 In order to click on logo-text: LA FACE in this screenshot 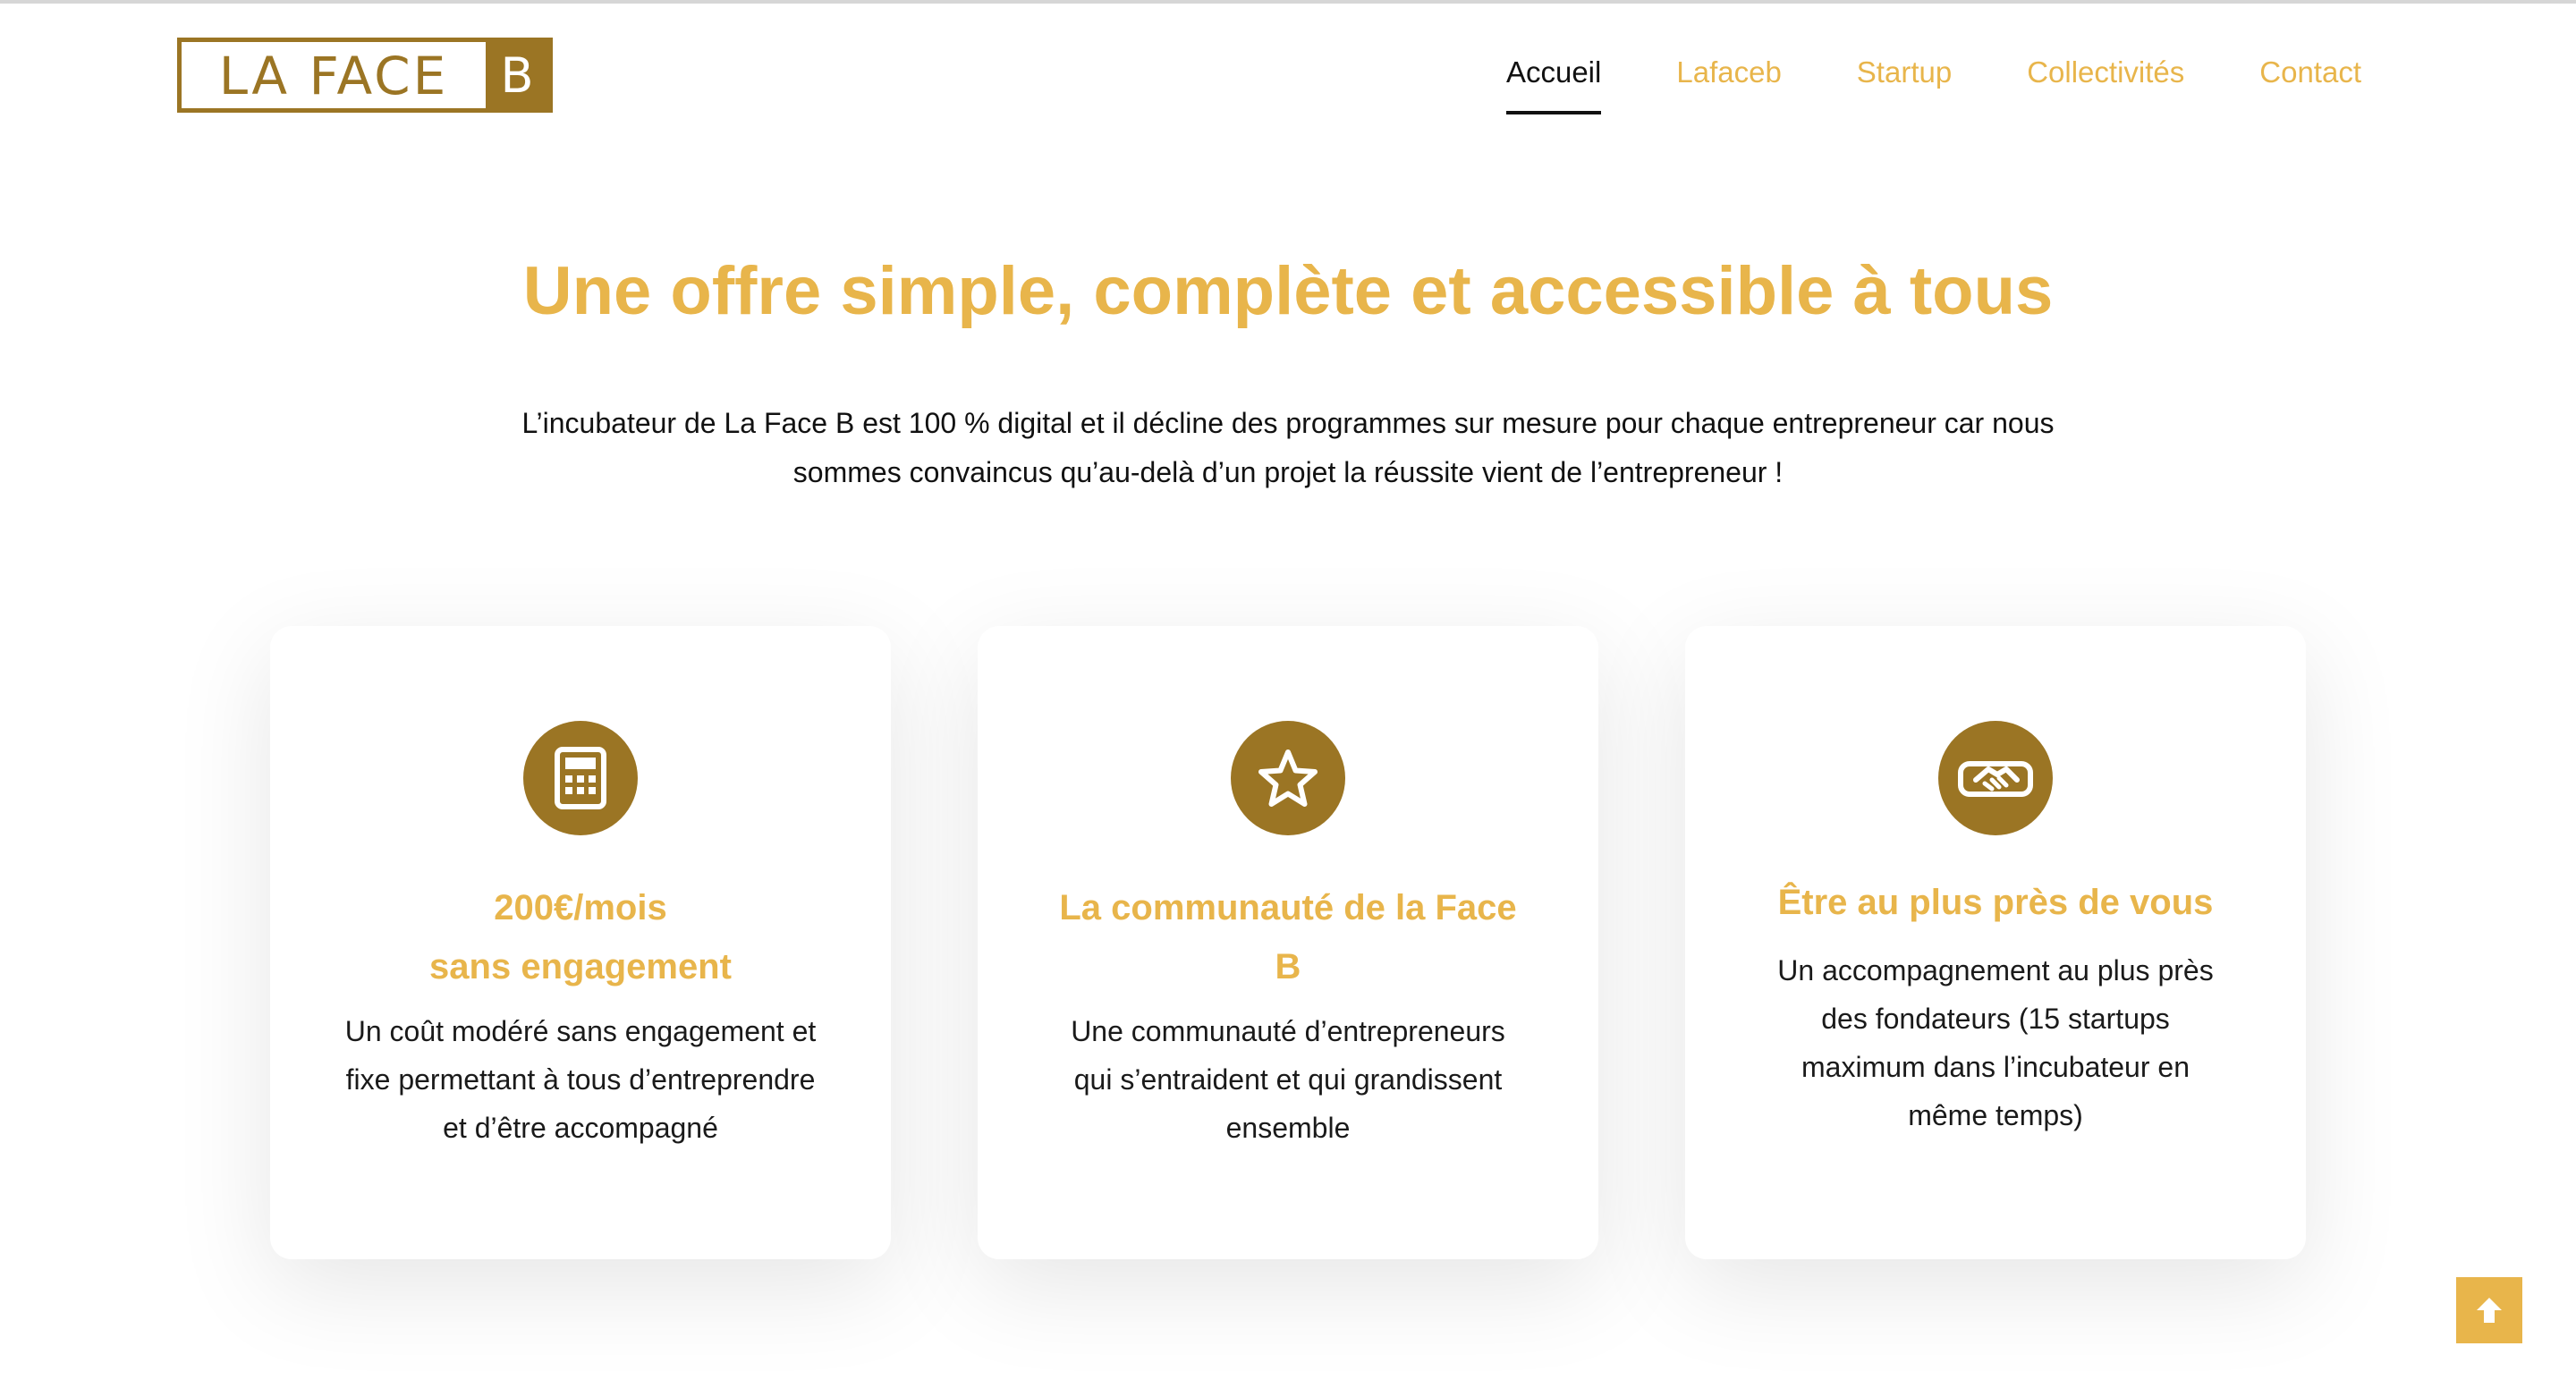, I will do `click(333, 76)`.